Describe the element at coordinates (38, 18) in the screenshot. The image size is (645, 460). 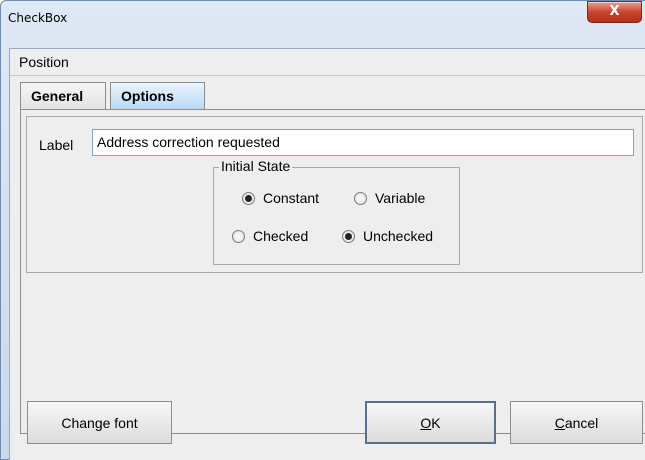
I see `window-title: CheckBox` at that location.